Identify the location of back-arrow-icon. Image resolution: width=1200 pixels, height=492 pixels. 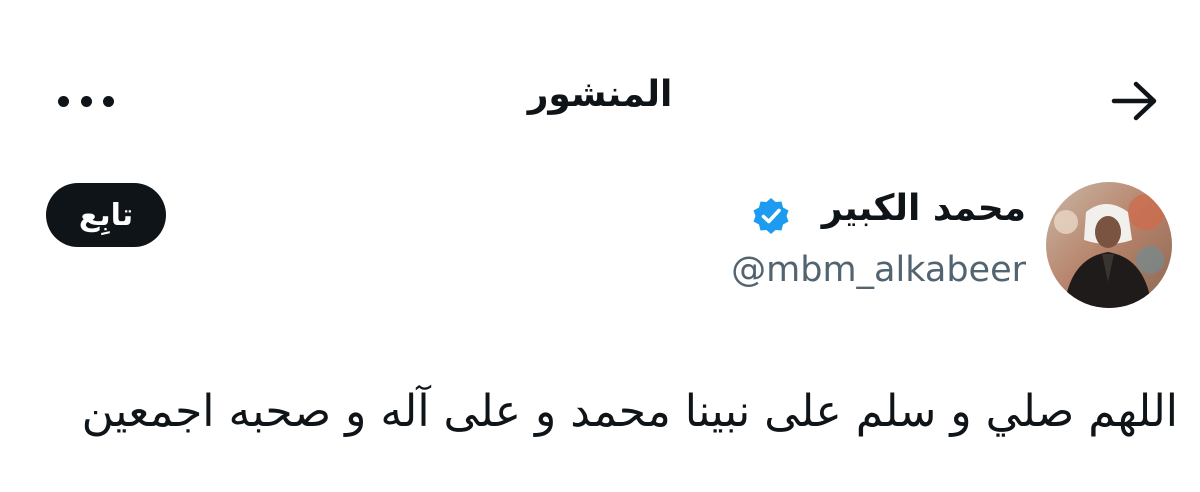
(1134, 101).